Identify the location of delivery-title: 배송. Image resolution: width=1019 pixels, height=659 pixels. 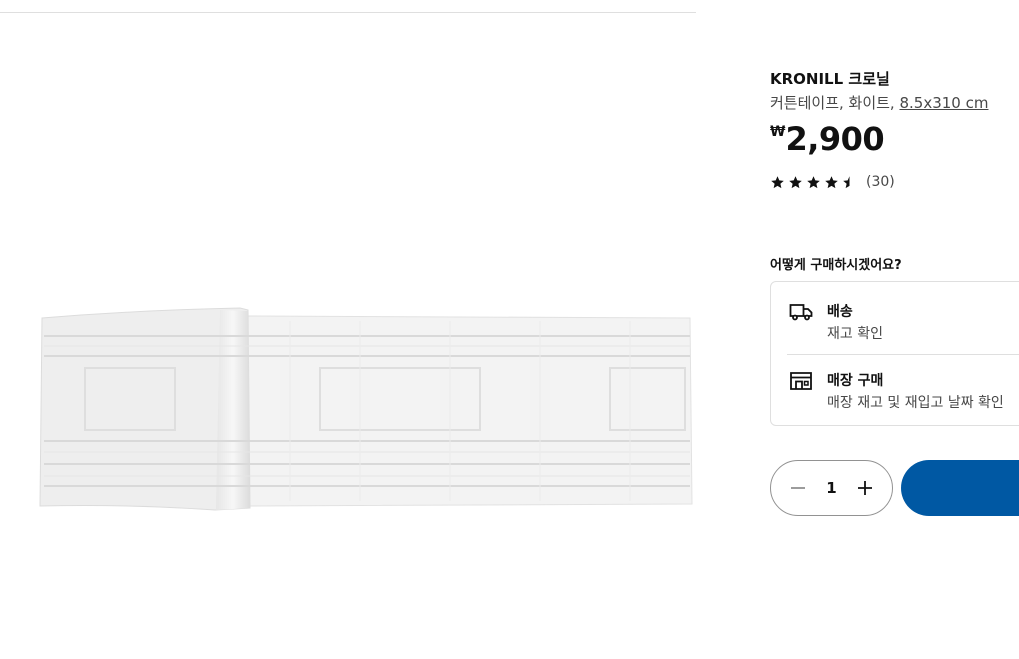
(840, 312).